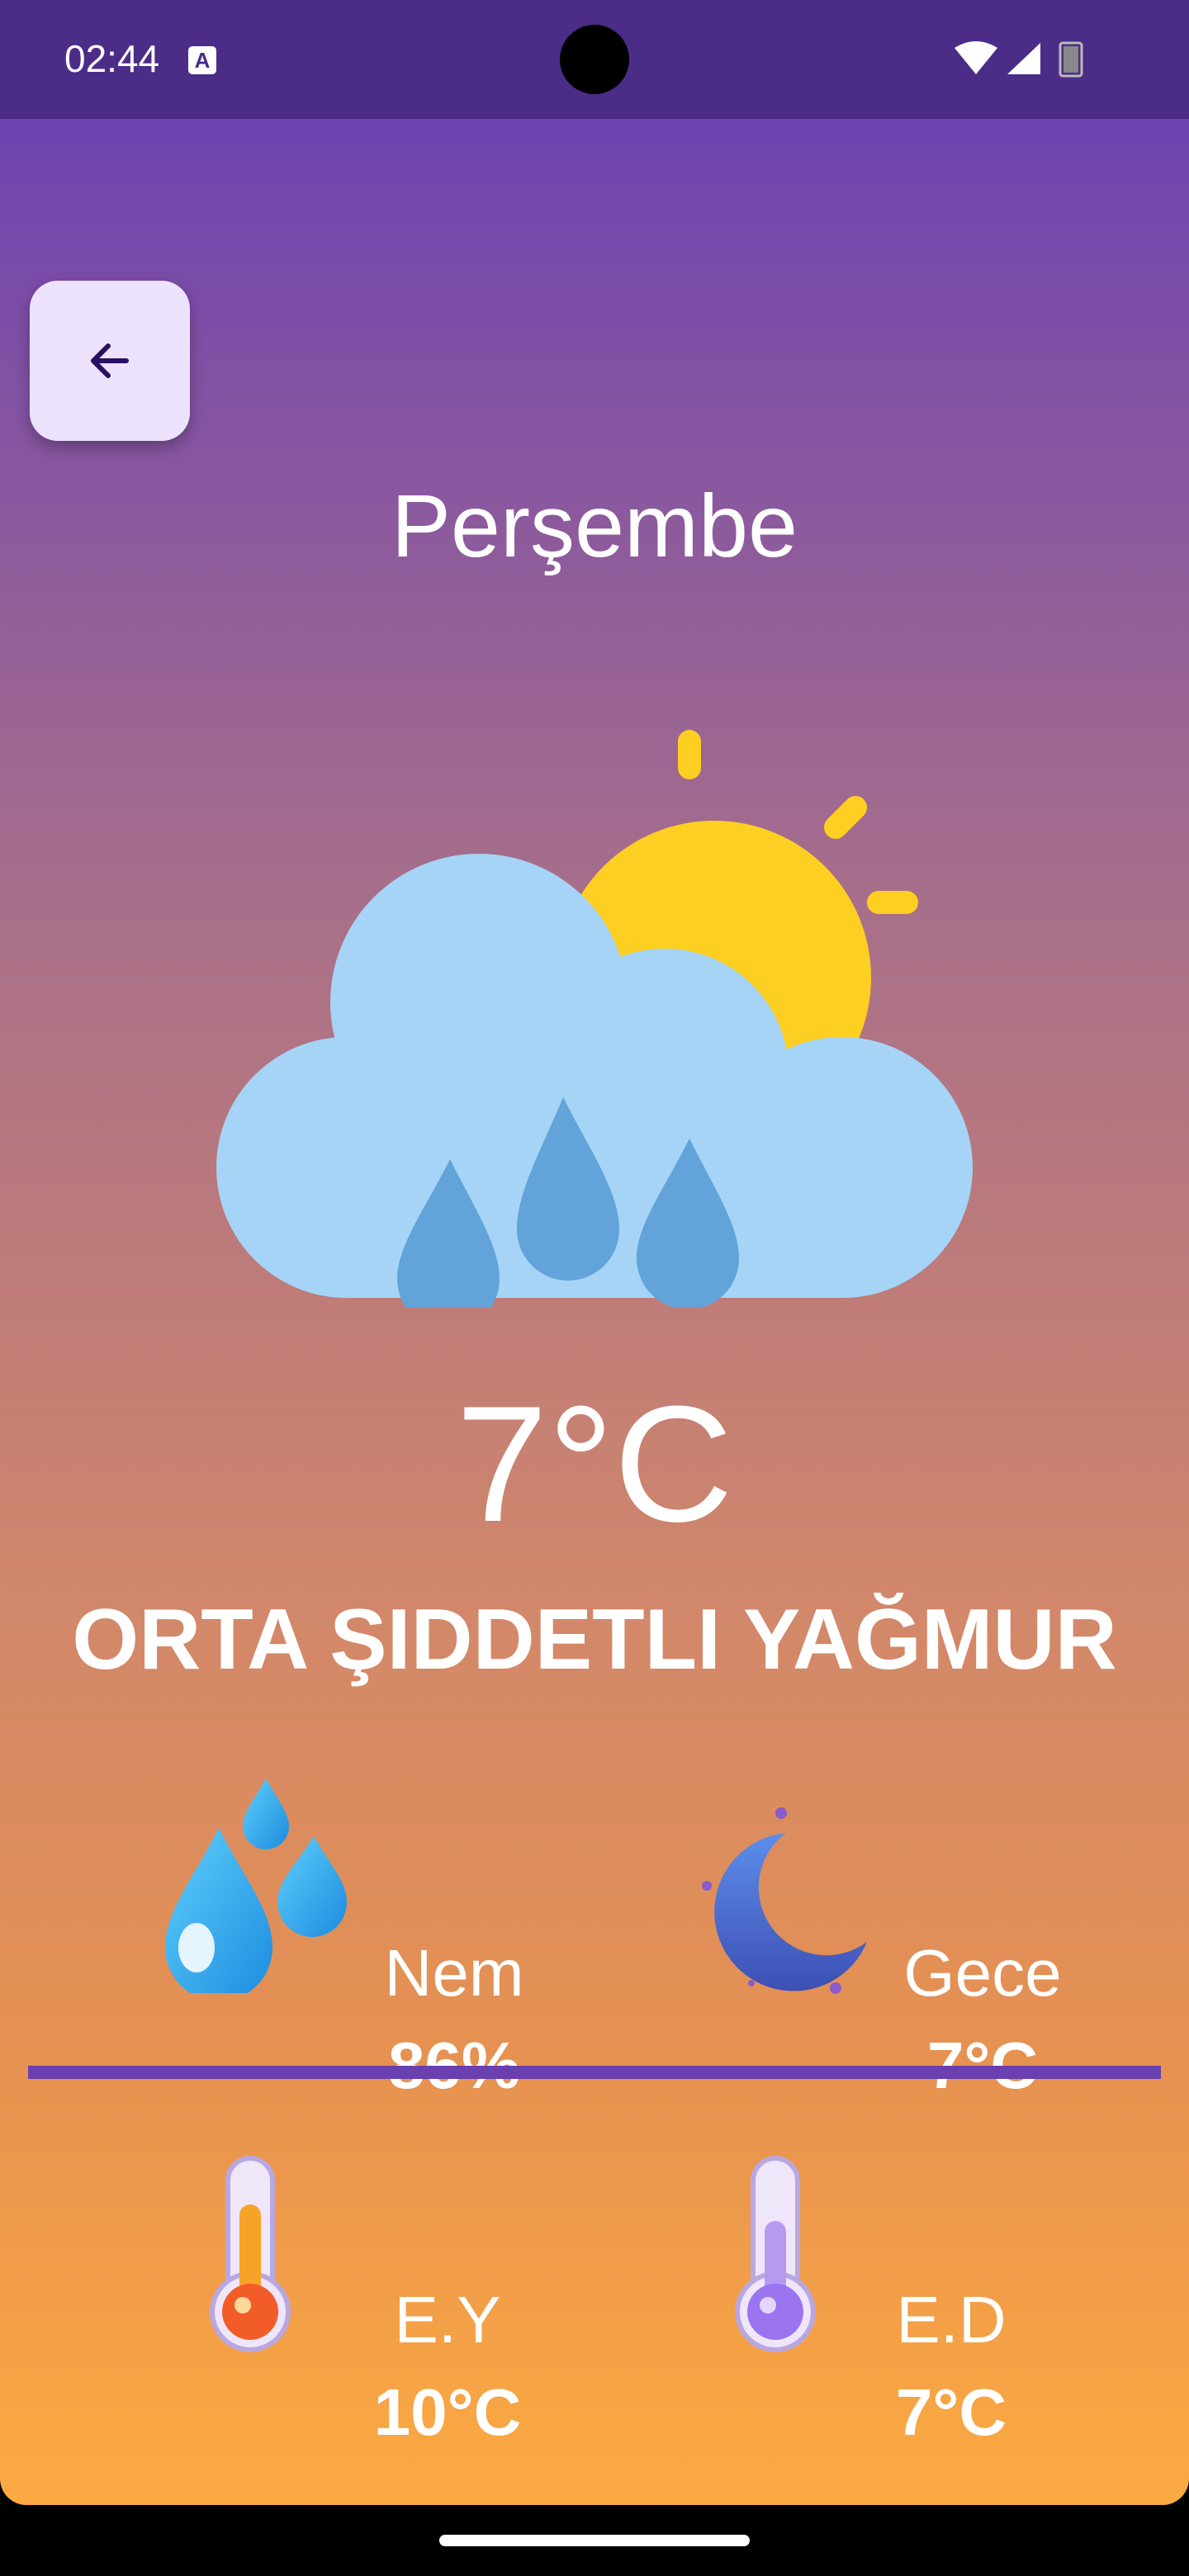 Image resolution: width=1189 pixels, height=2576 pixels. What do you see at coordinates (447, 2319) in the screenshot?
I see `max-temp-label: E.Y` at bounding box center [447, 2319].